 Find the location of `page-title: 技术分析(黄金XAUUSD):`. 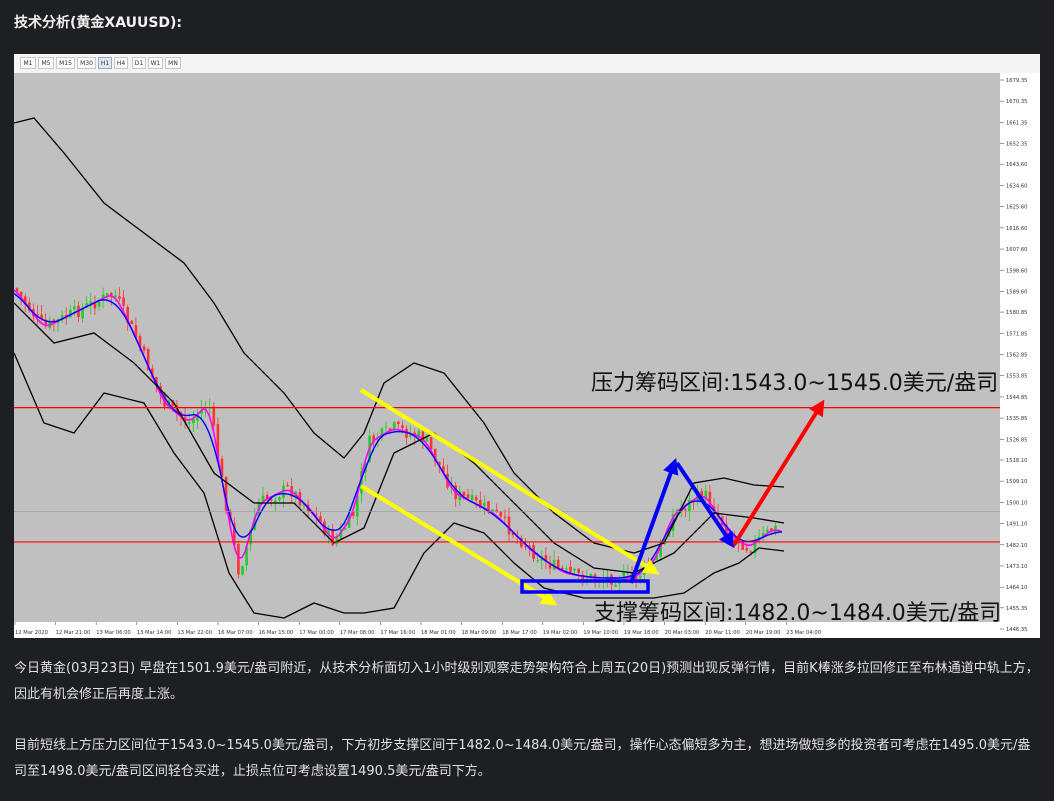

page-title: 技术分析(黄金XAUUSD): is located at coordinates (98, 23).